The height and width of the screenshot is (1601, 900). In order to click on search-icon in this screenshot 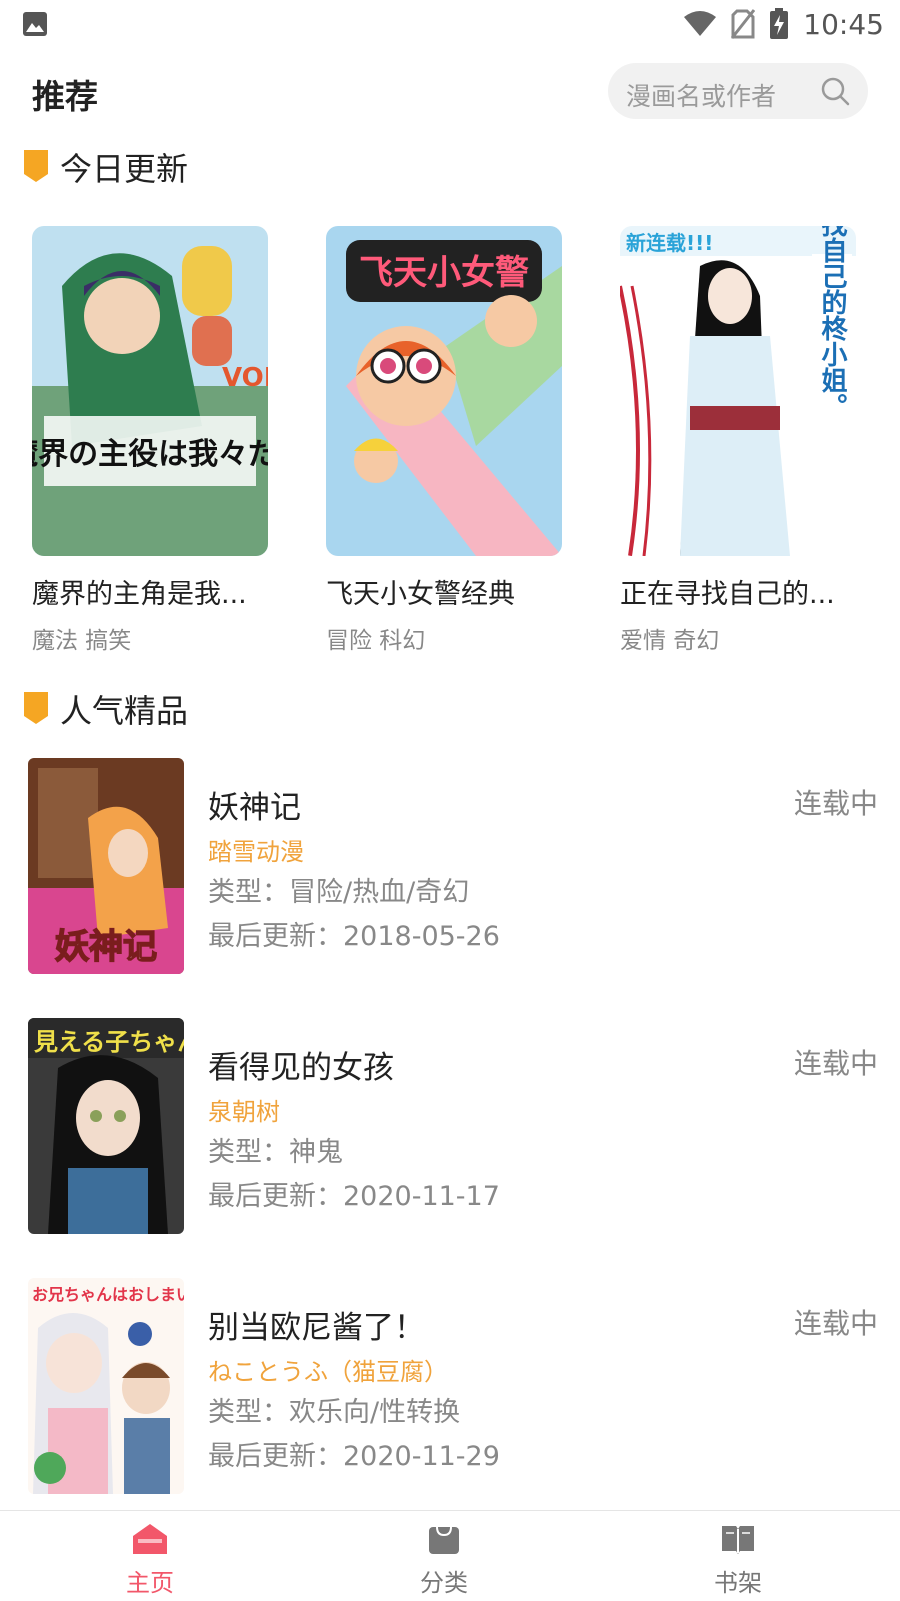, I will do `click(835, 91)`.